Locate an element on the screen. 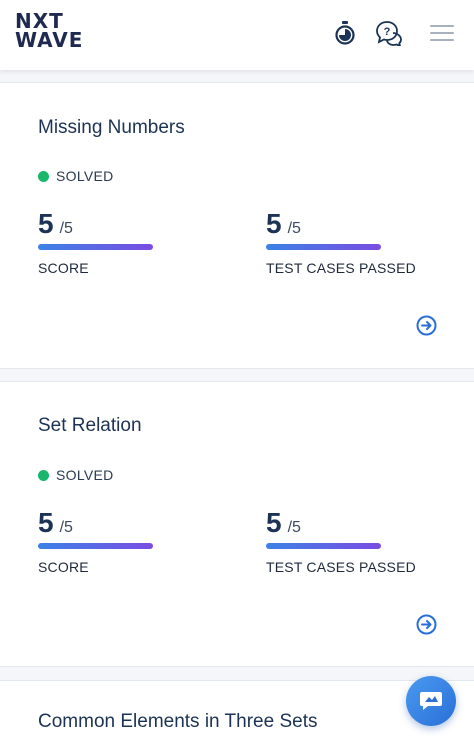  chat-bubble-icon is located at coordinates (431, 701).